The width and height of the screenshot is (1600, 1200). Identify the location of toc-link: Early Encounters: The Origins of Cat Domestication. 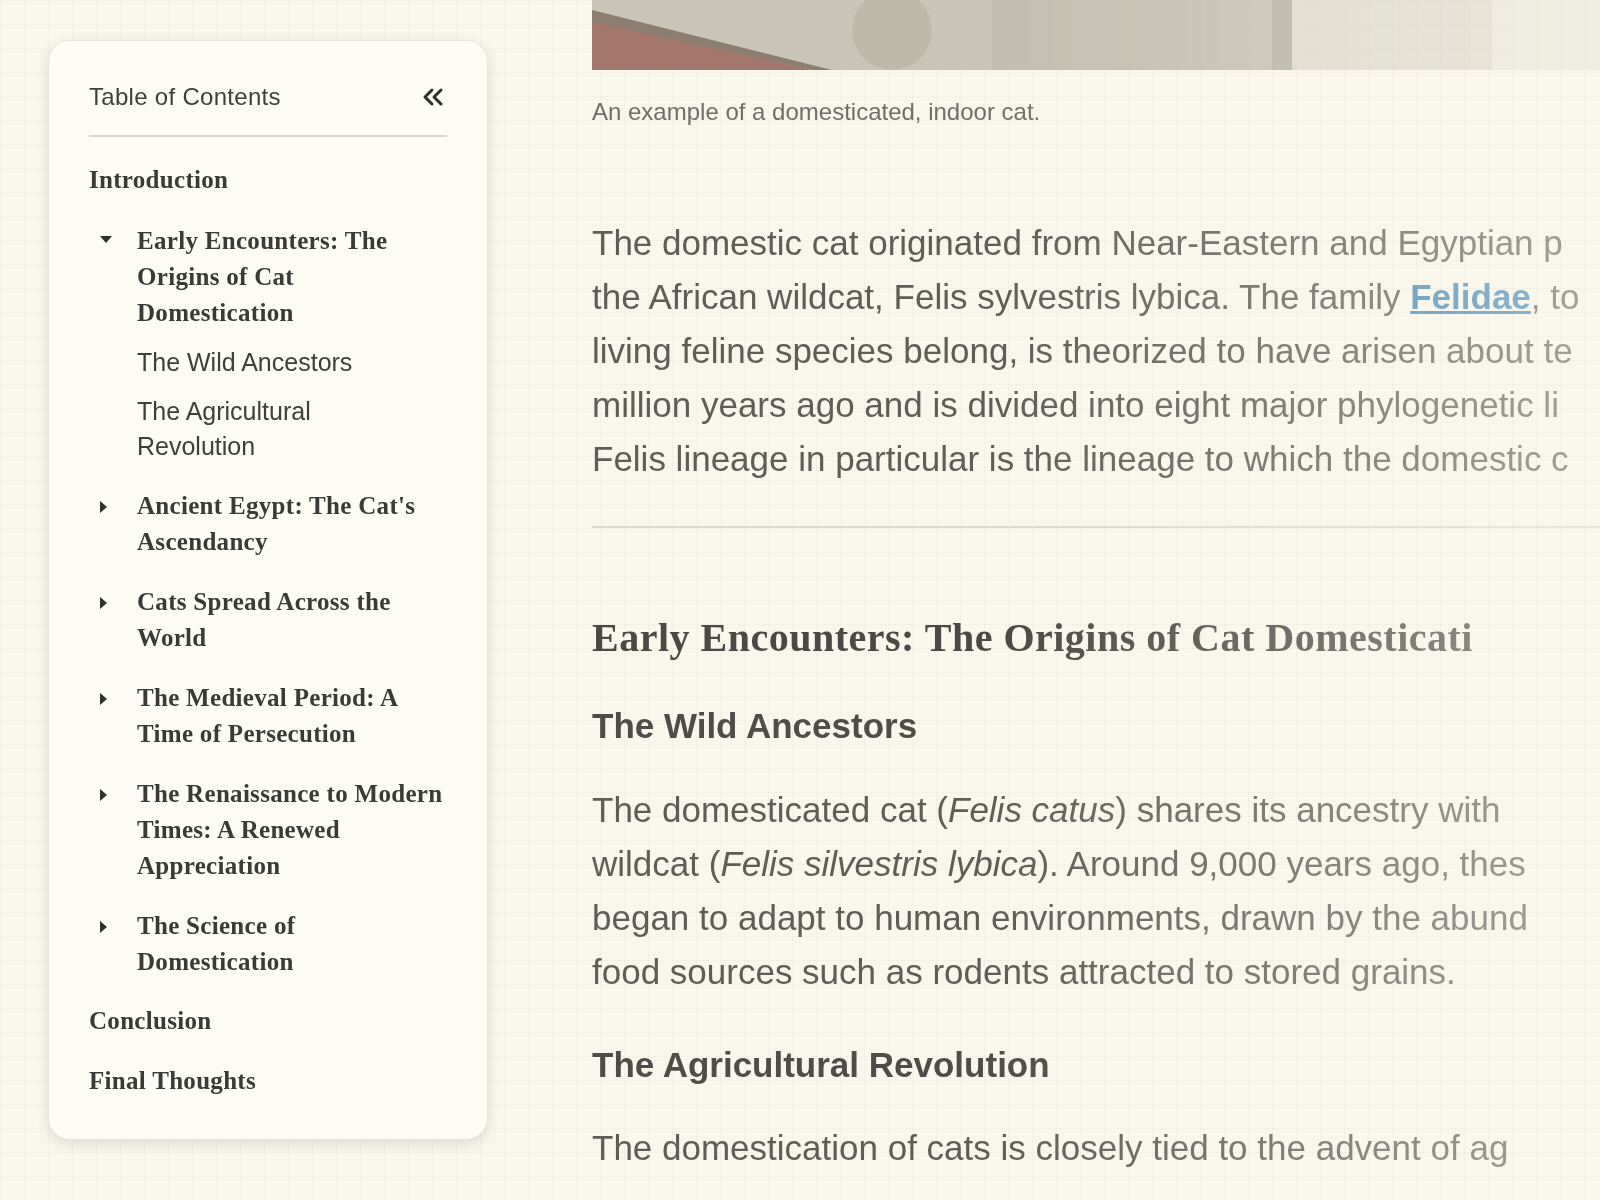
(292, 277).